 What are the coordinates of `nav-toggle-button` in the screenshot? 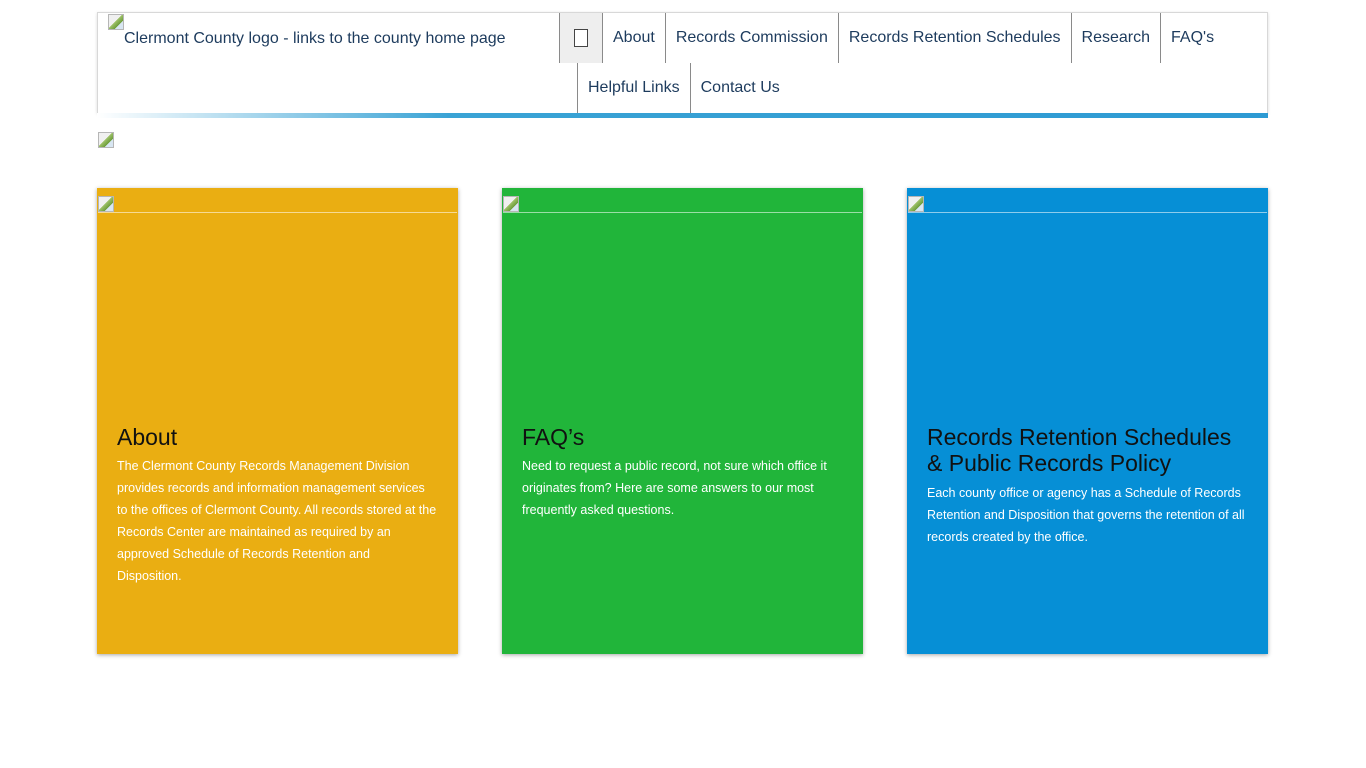 It's located at (580, 38).